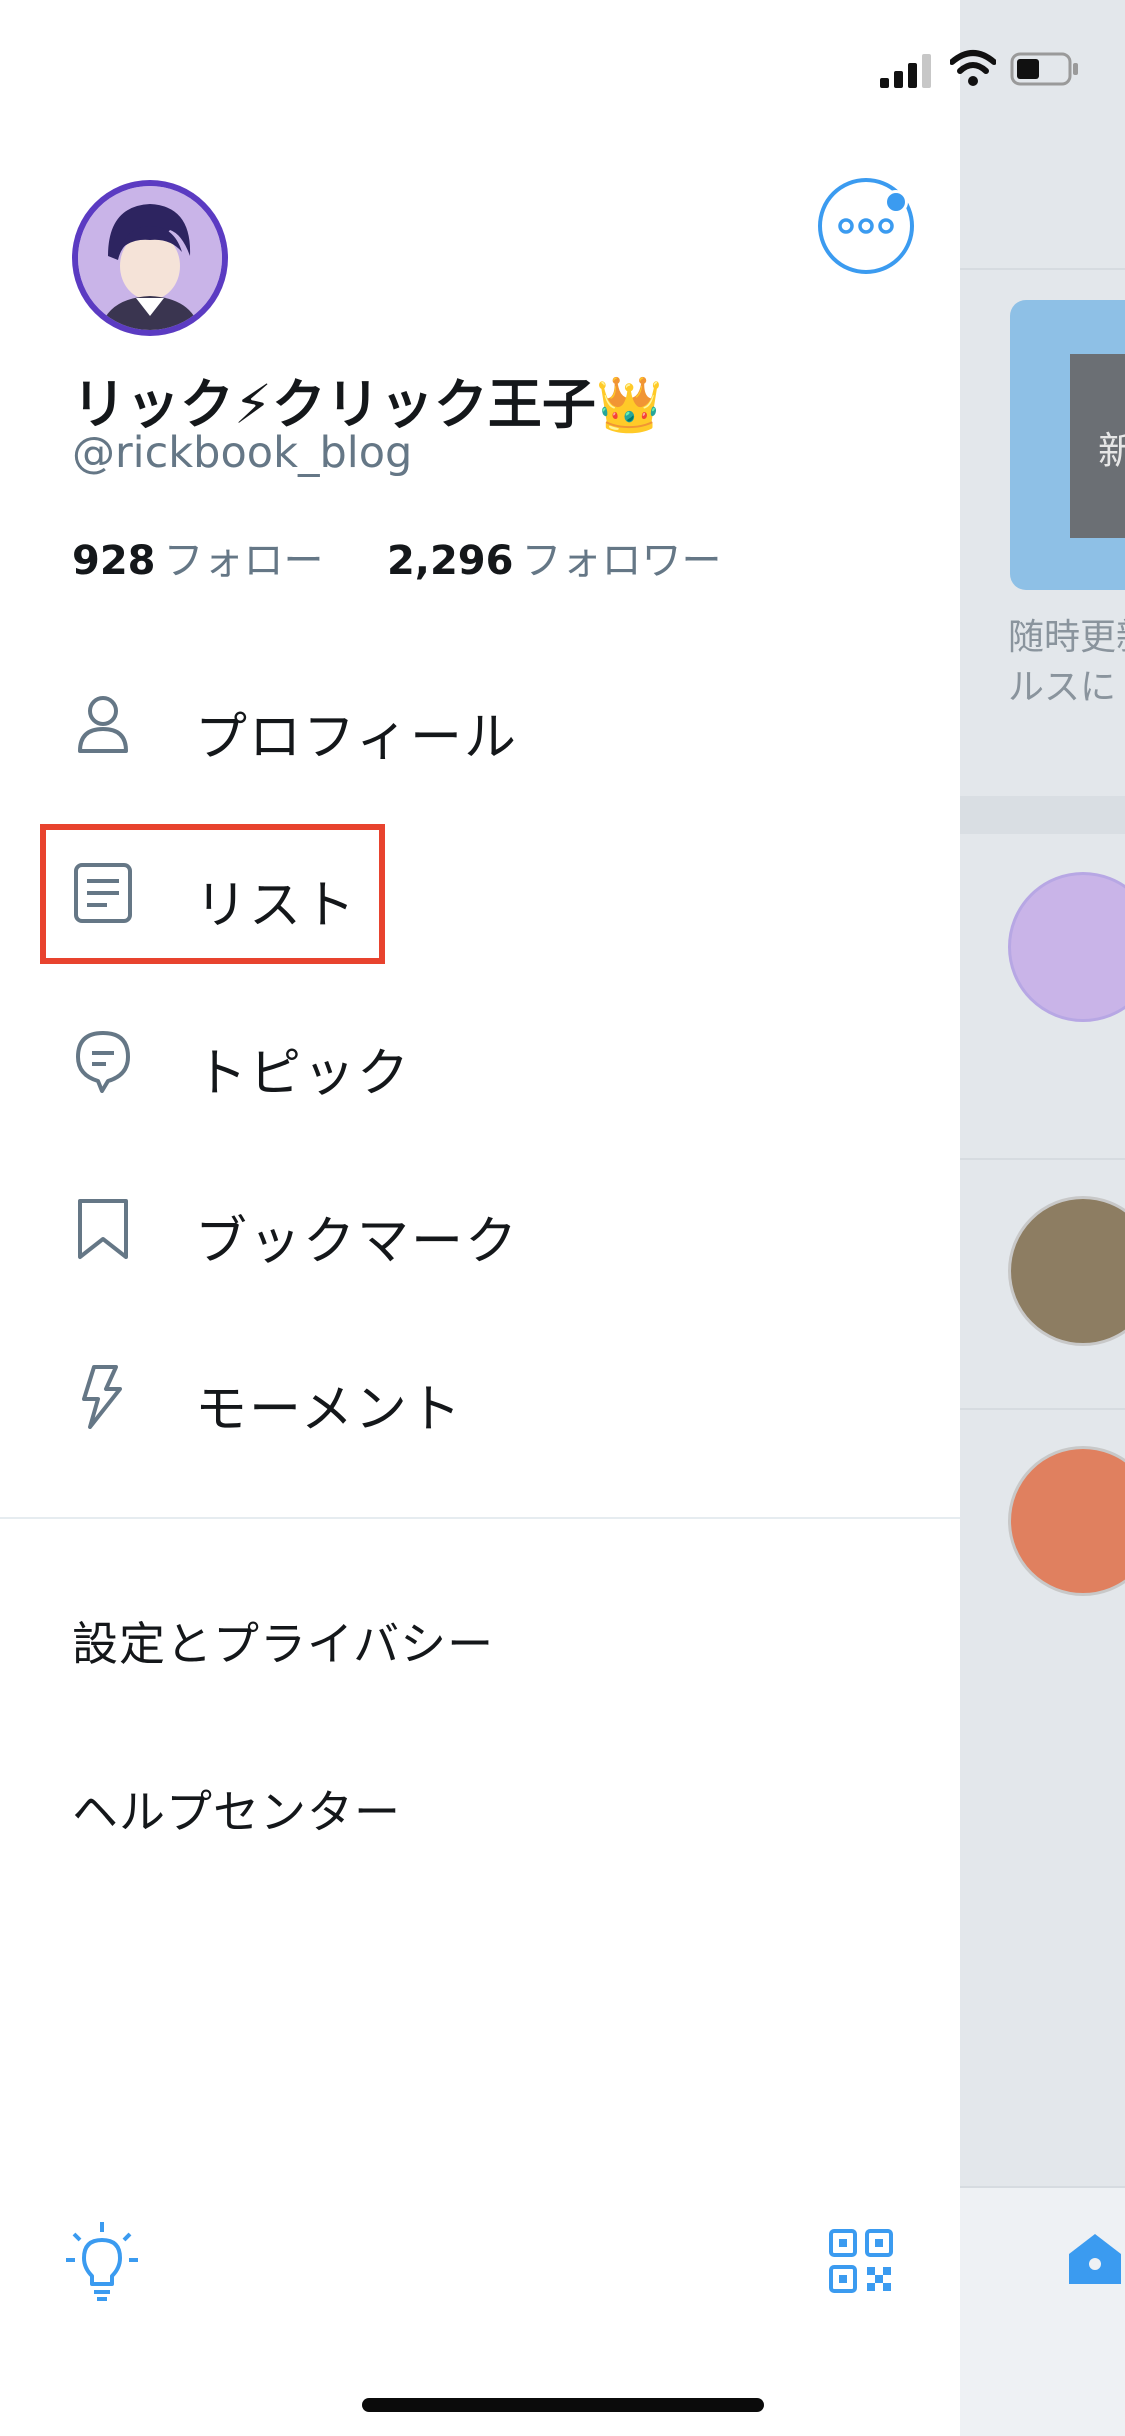  What do you see at coordinates (563, 2405) in the screenshot?
I see `home-indicator` at bounding box center [563, 2405].